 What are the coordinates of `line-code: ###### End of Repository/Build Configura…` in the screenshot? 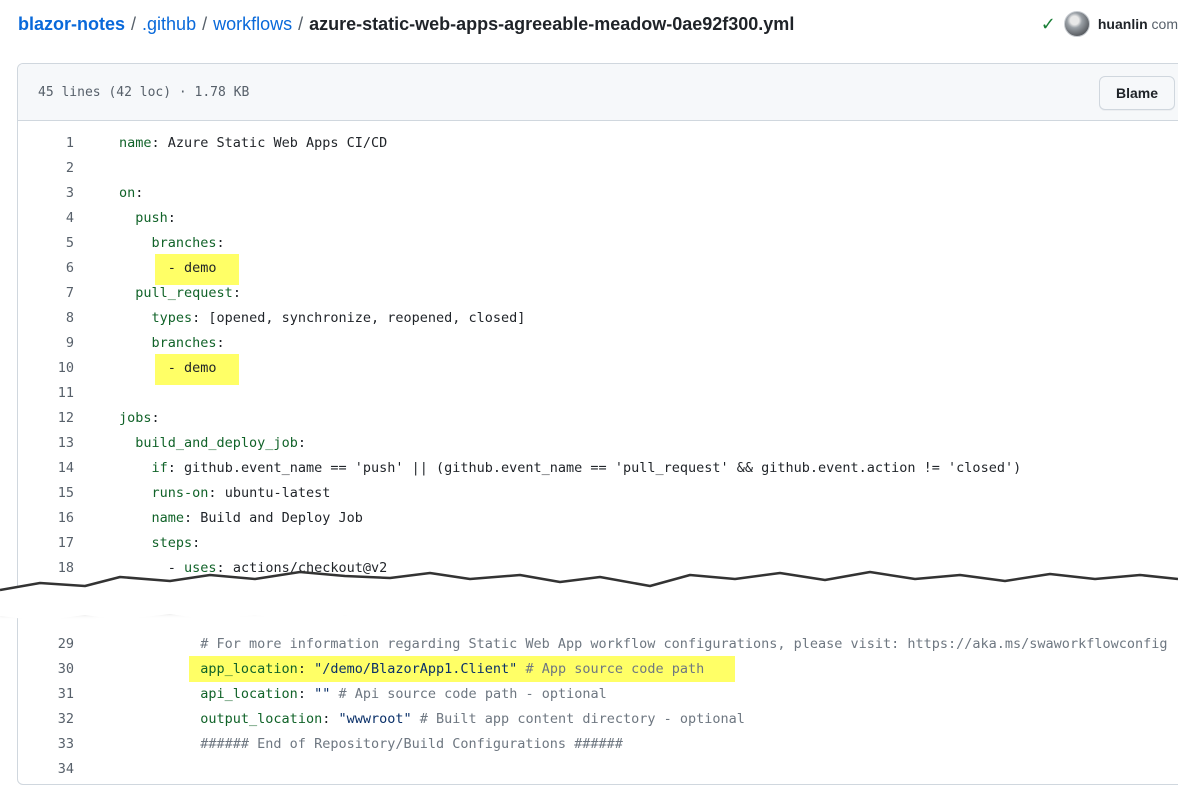 It's located at (371, 744).